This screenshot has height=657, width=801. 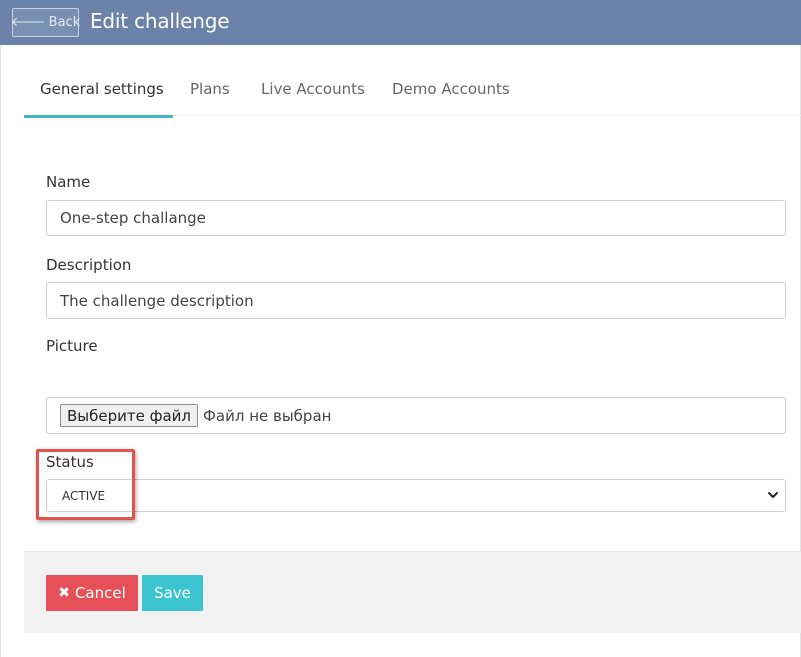 I want to click on tab-live-accounts: Live Accounts, so click(x=313, y=93).